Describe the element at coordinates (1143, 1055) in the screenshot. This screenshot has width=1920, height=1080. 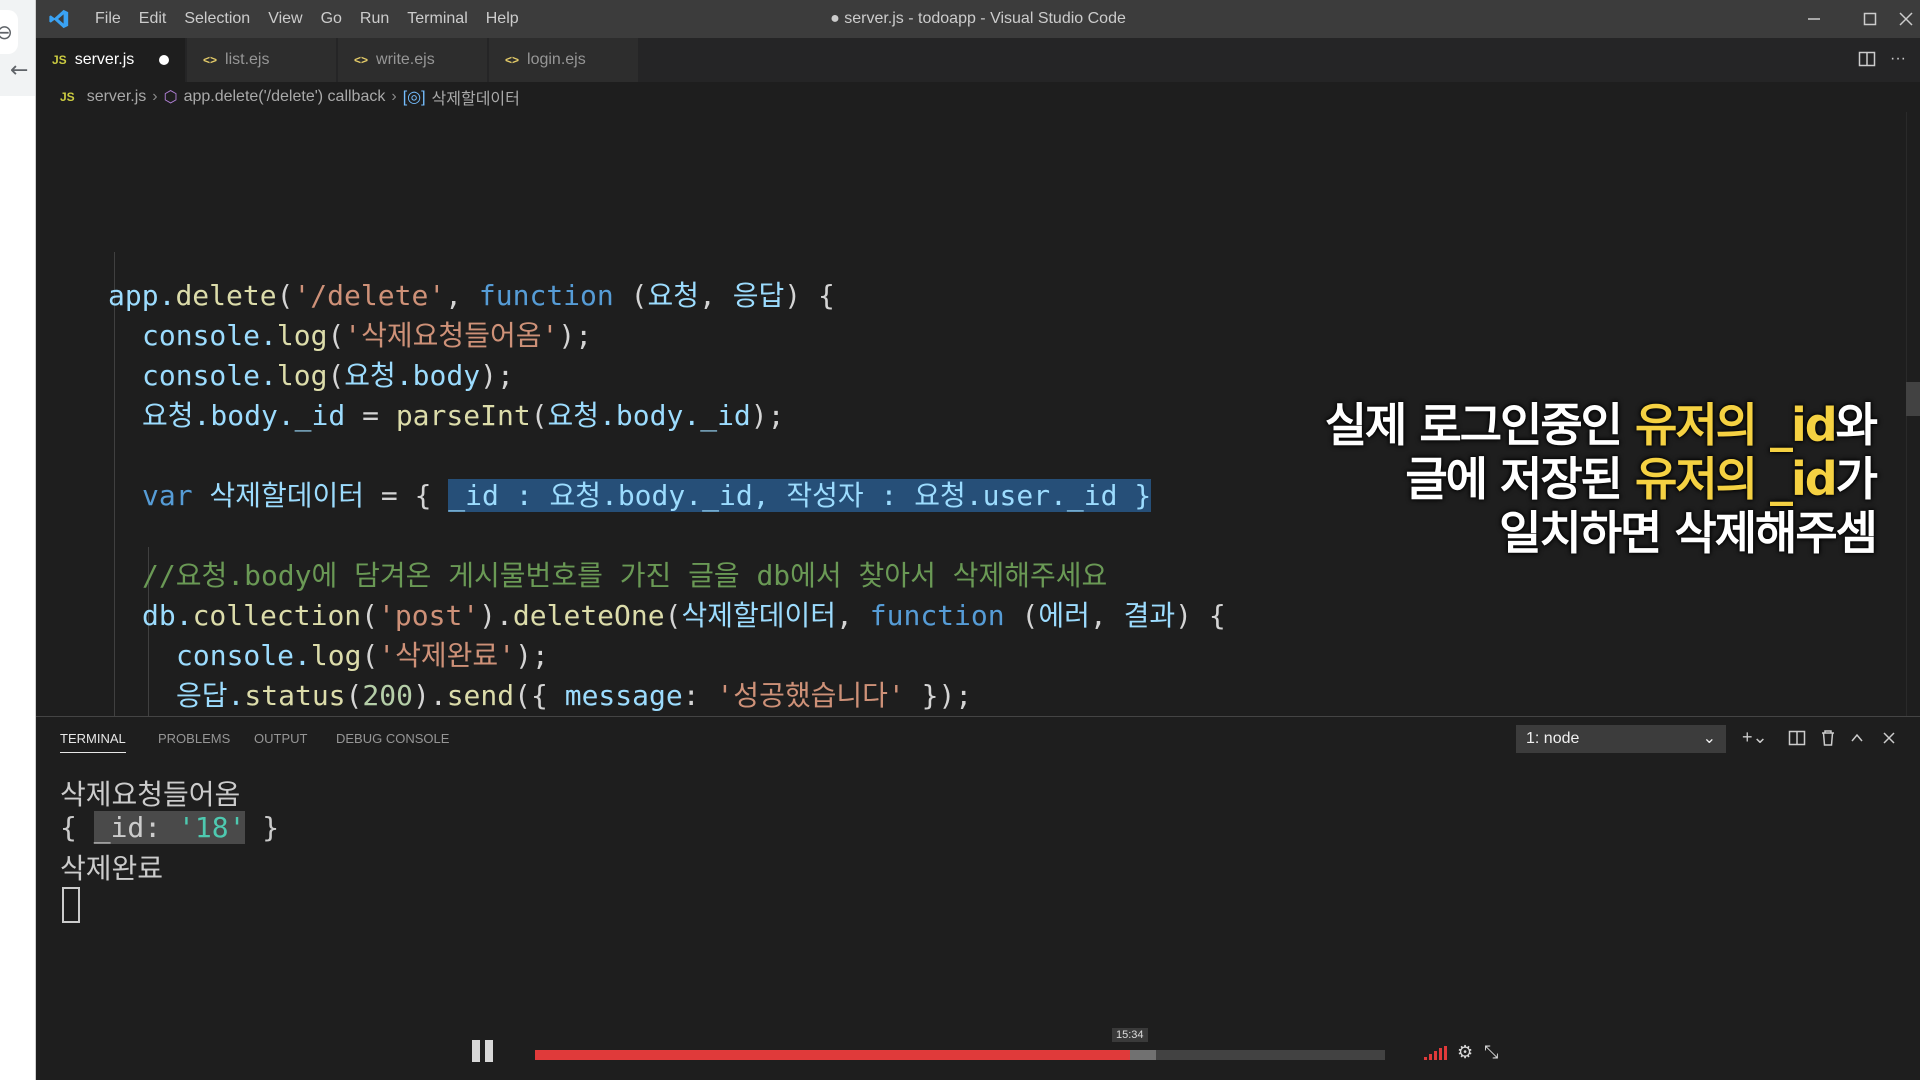
I see `buffered-bar` at that location.